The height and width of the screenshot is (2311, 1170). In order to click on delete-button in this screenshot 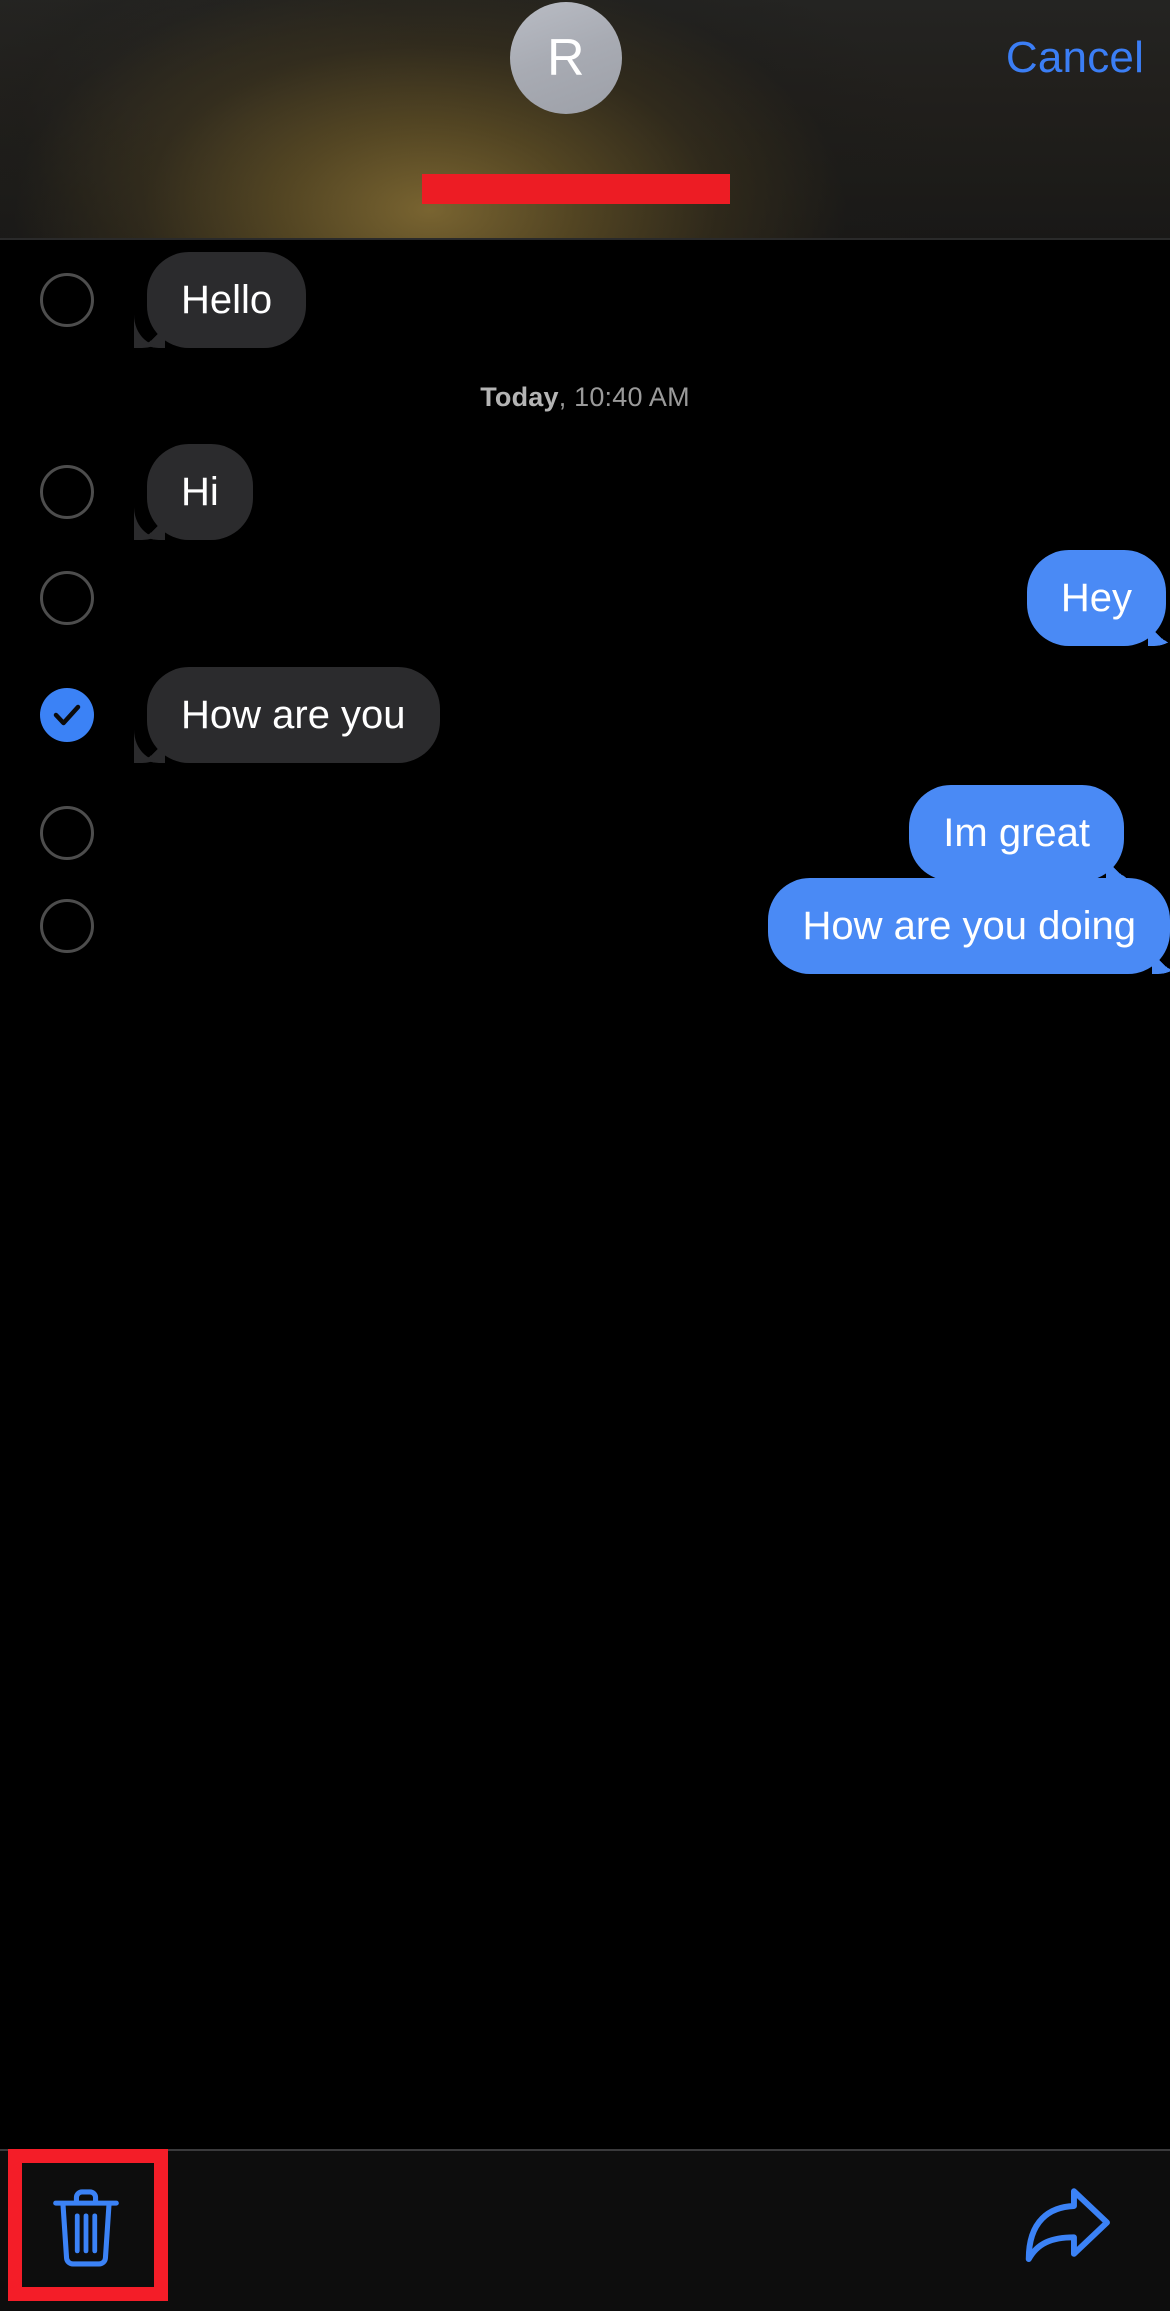, I will do `click(86, 2227)`.